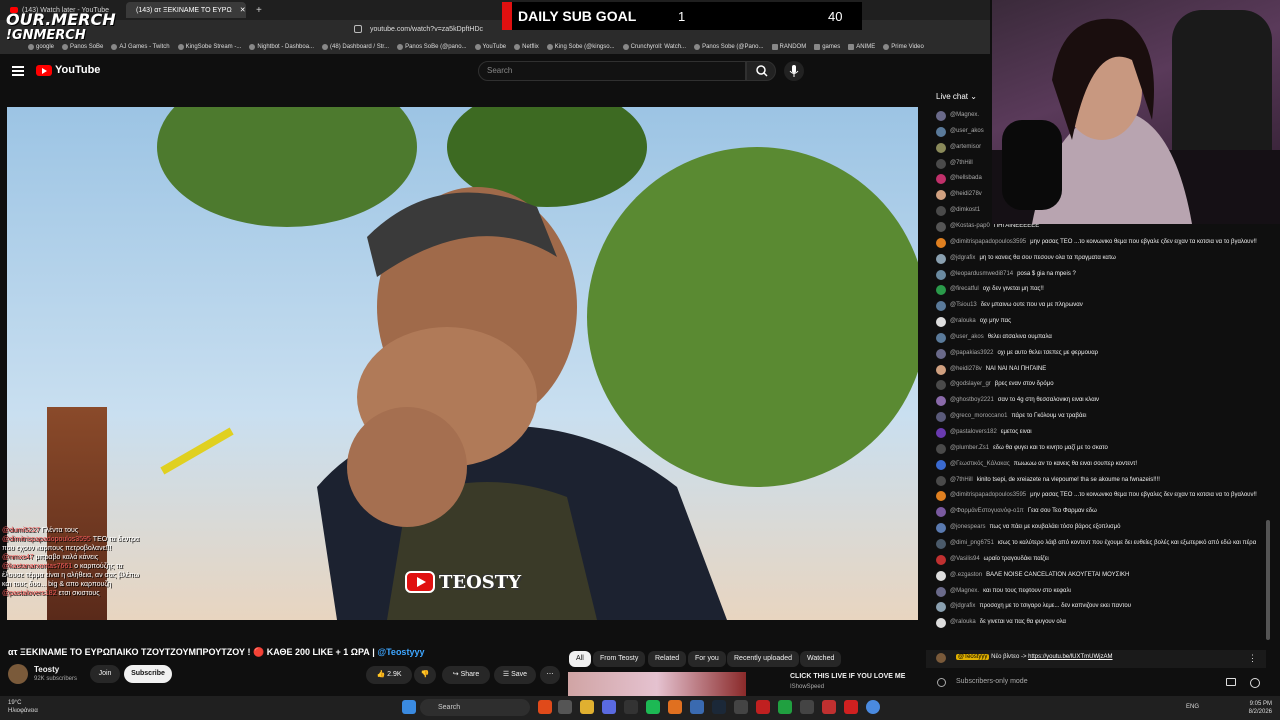 The width and height of the screenshot is (1280, 720). Describe the element at coordinates (23, 707) in the screenshot. I see `weather-widget: 19°C Ηλιοφάνεια` at that location.